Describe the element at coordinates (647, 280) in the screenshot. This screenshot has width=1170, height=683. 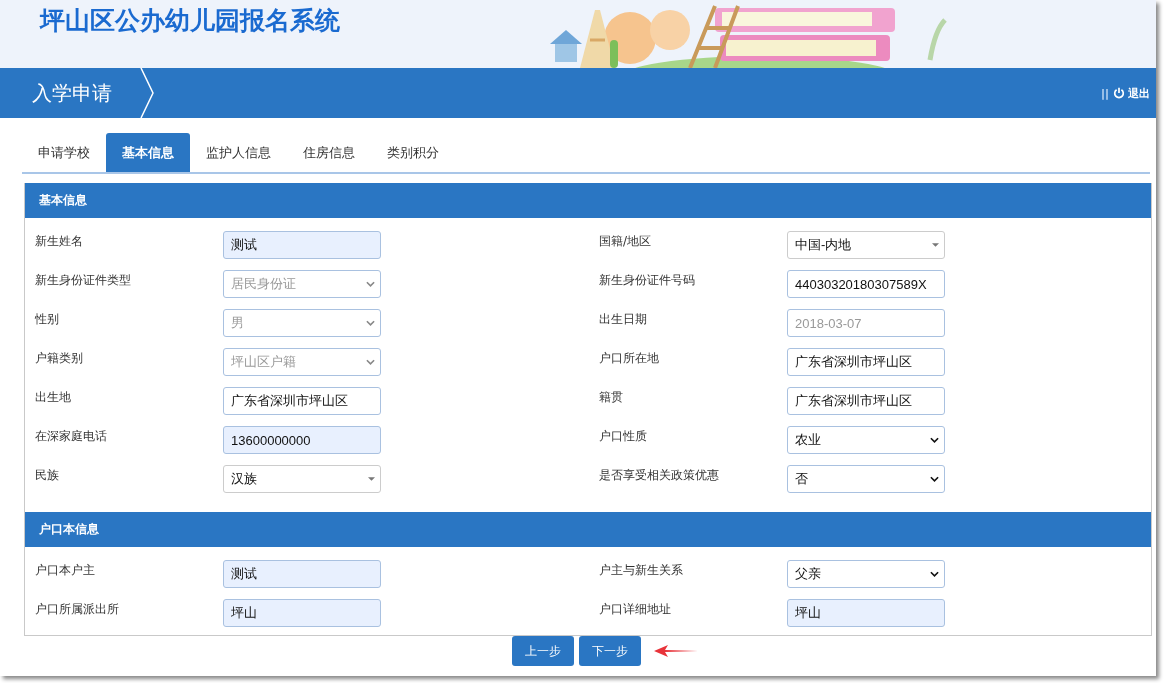
I see `field-label: 新生身份证件号码` at that location.